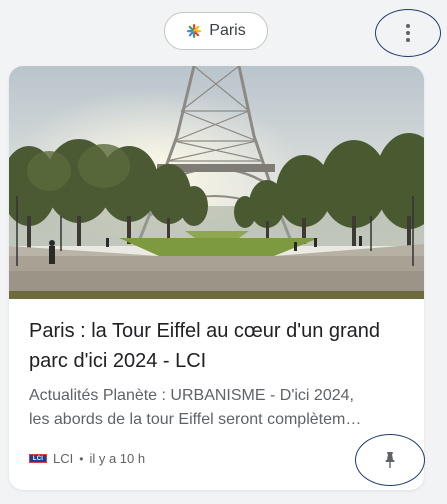 The image size is (447, 504). I want to click on article-source: LCI LCI • il y a 10 h, so click(87, 458).